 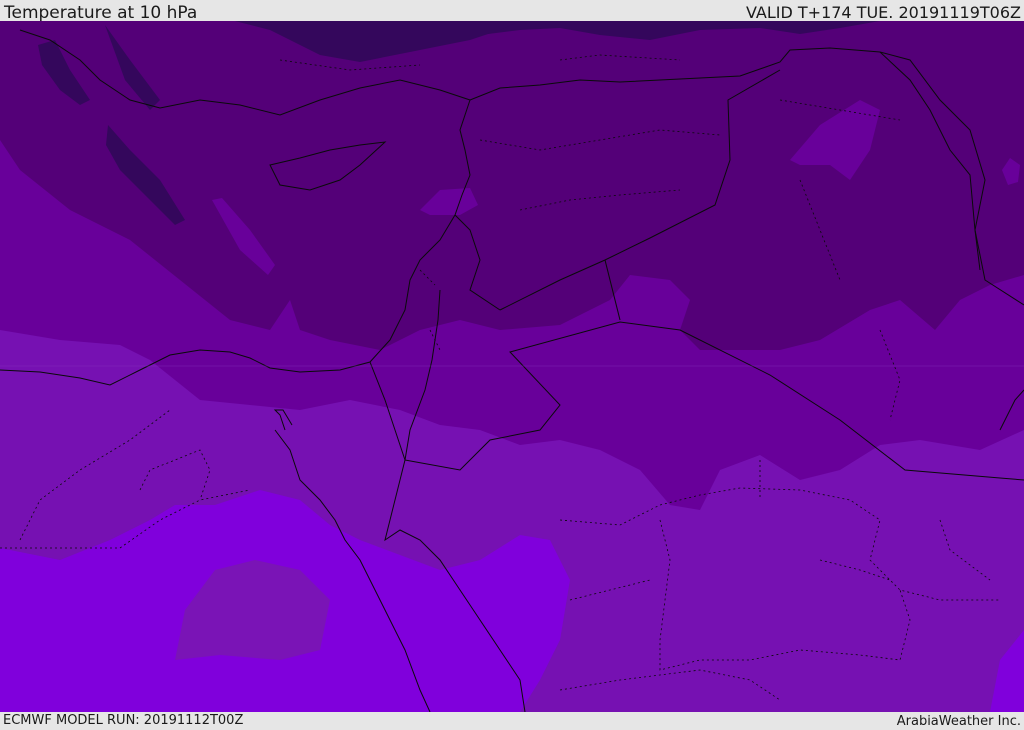 I want to click on model-run-label: ECMWF MODEL RUN: 20191112T00Z, so click(x=123, y=720).